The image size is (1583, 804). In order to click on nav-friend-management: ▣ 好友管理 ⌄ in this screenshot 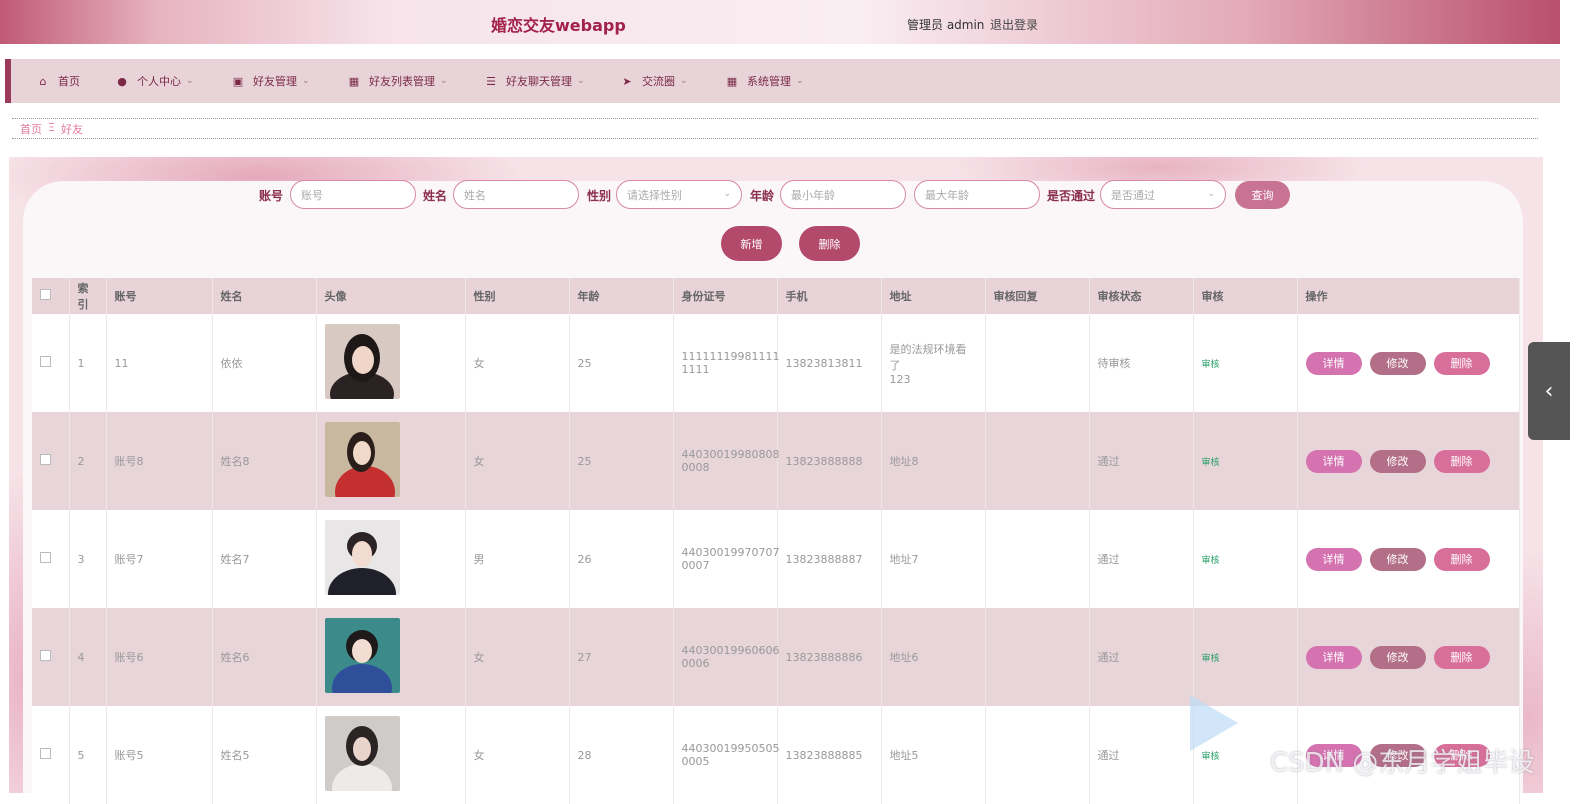, I will do `click(270, 81)`.